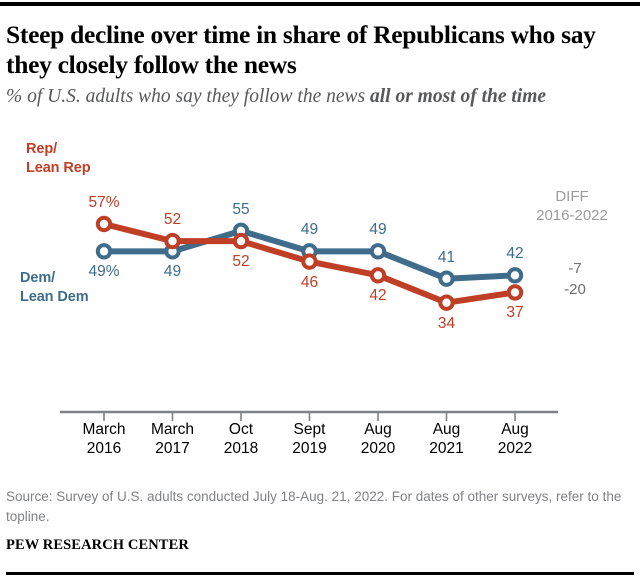  I want to click on legend-democrat-line1: Dem/, so click(38, 278).